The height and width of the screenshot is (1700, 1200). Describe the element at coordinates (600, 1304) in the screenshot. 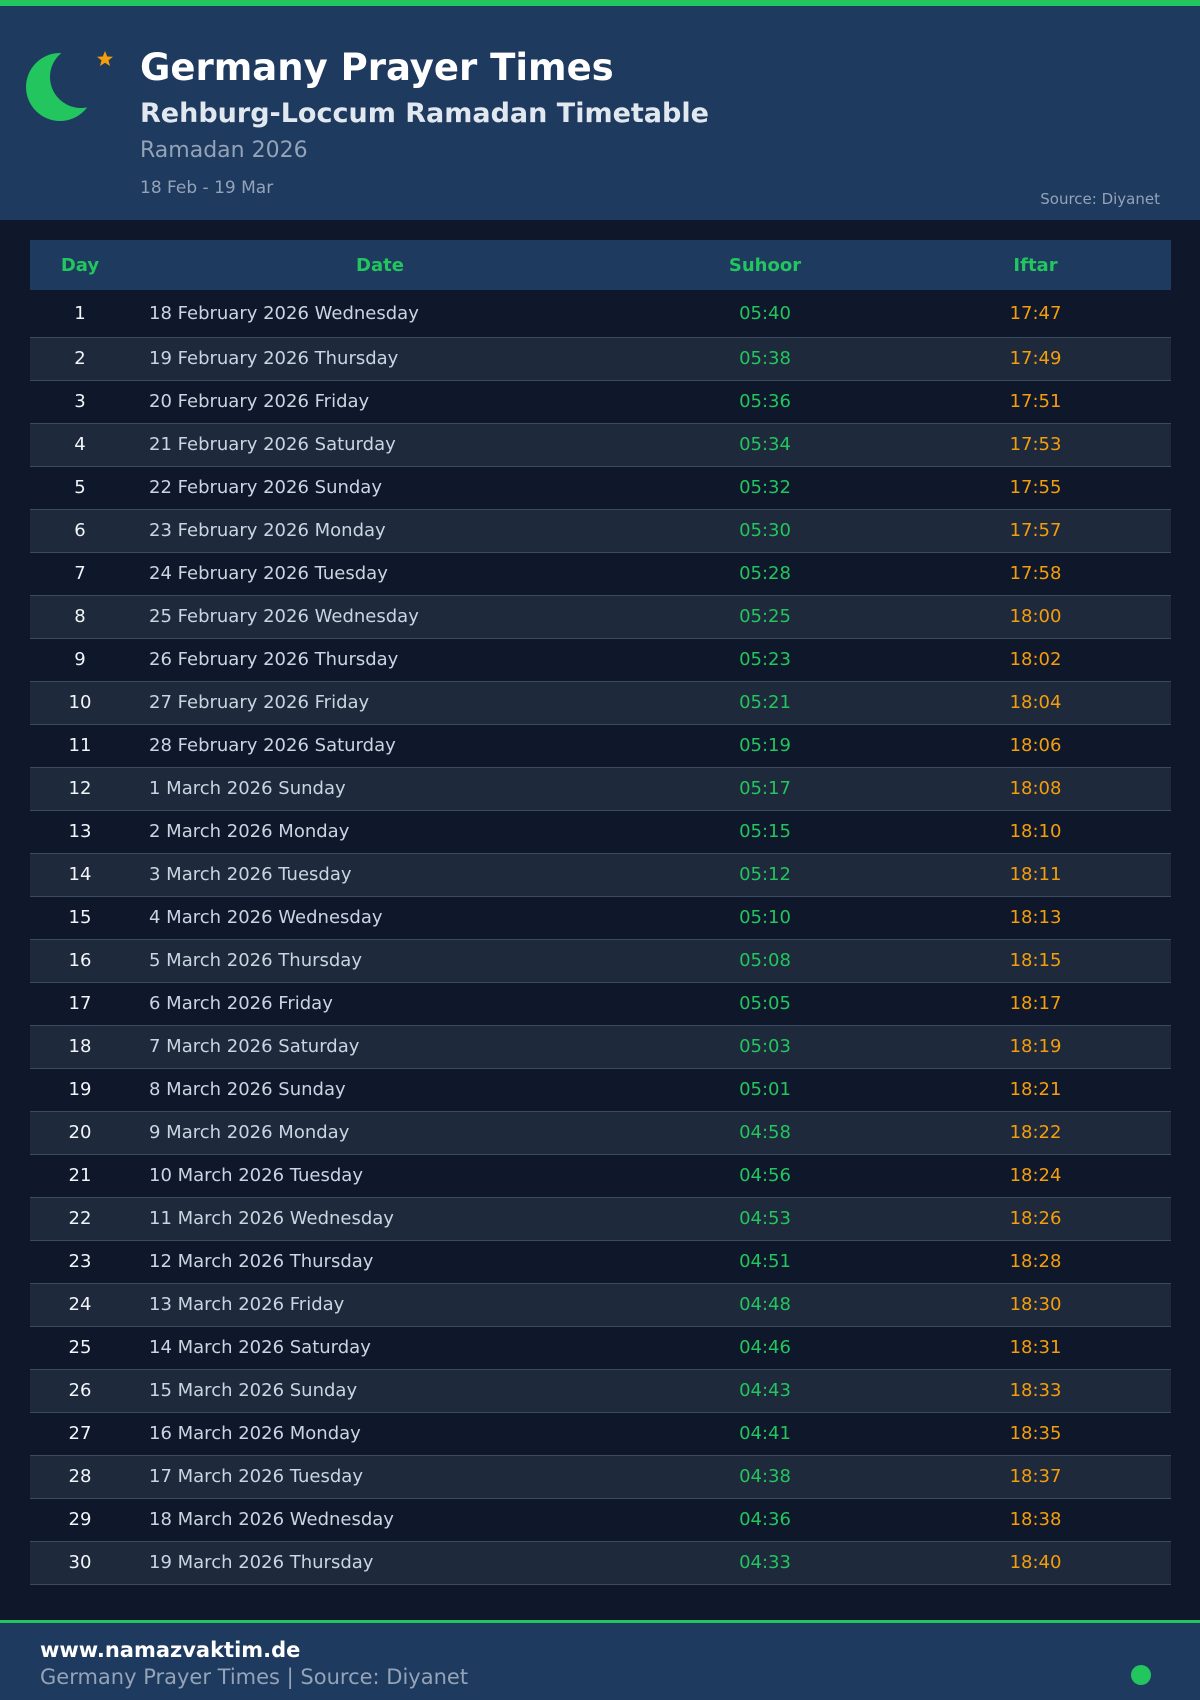

I see `table-row: 24 13 March 2026 Friday 04:48 18:30` at that location.